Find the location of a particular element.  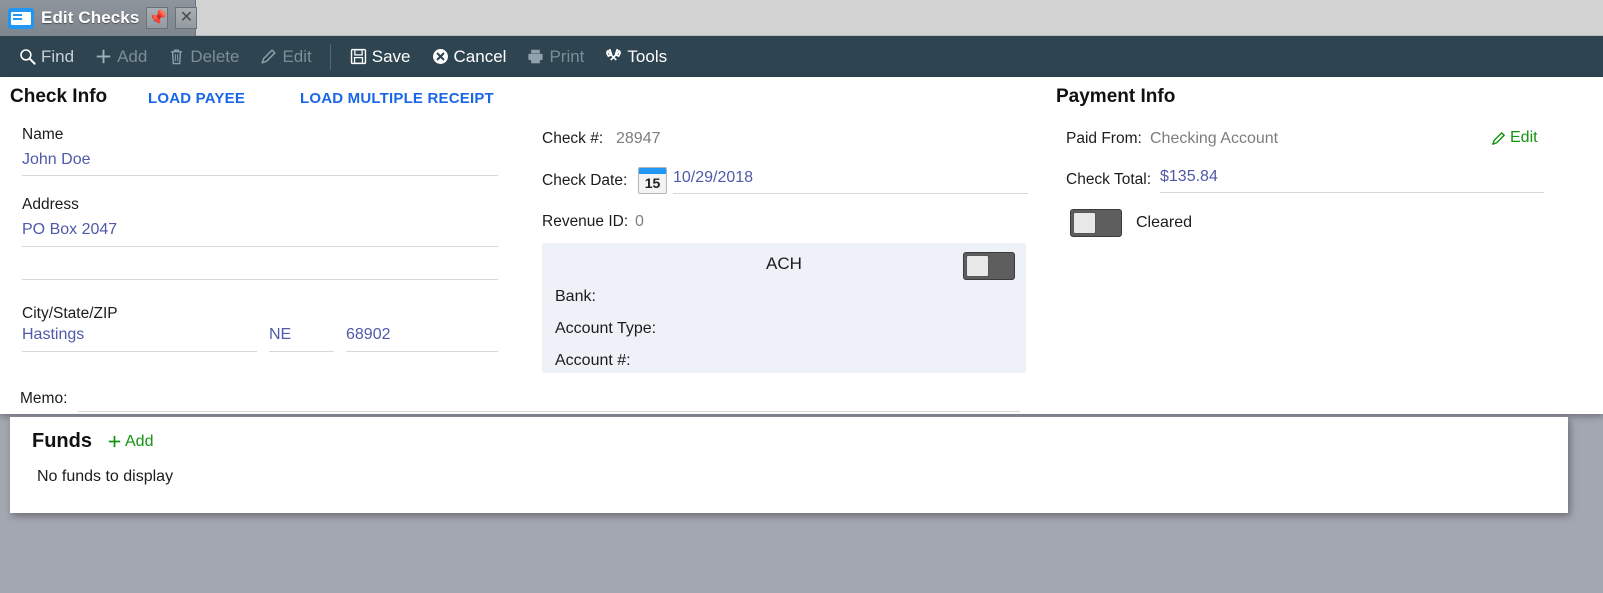

city-state-zip-label: City/State/ZIP is located at coordinates (70, 313).